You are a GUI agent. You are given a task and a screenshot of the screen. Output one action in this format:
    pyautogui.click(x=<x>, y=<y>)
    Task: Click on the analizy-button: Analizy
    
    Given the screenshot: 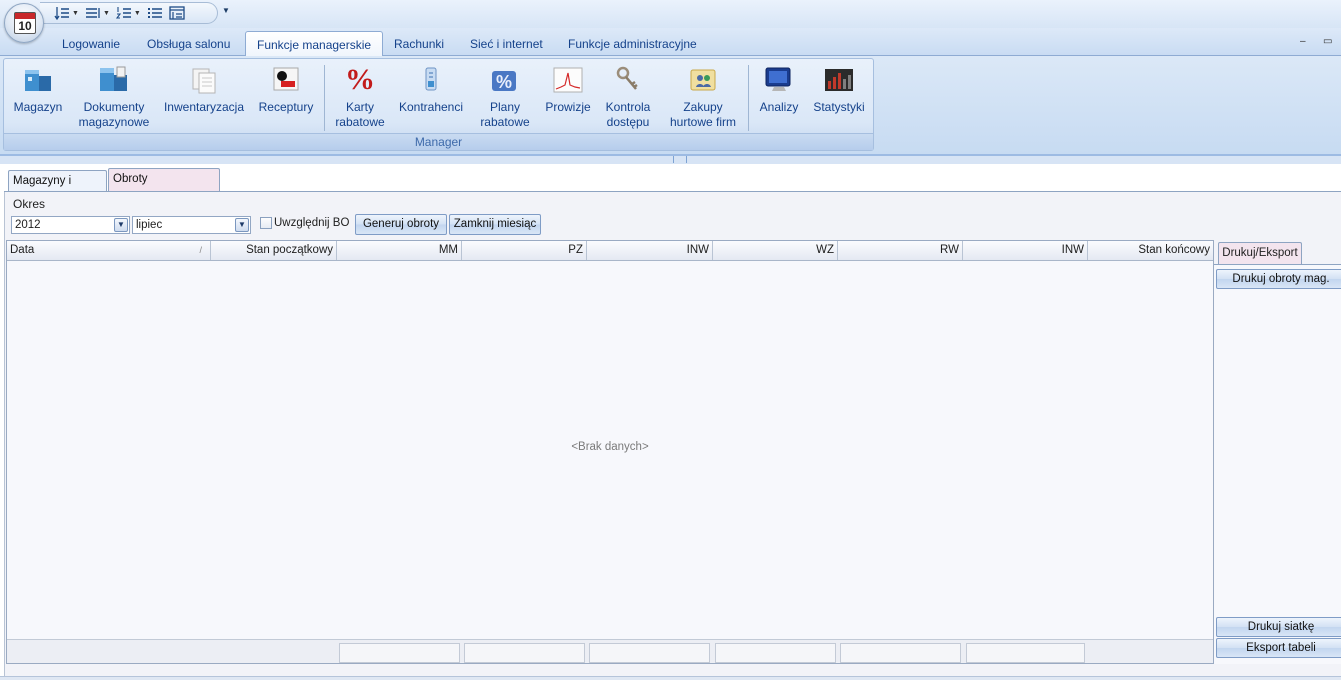 What is the action you would take?
    pyautogui.click(x=779, y=89)
    